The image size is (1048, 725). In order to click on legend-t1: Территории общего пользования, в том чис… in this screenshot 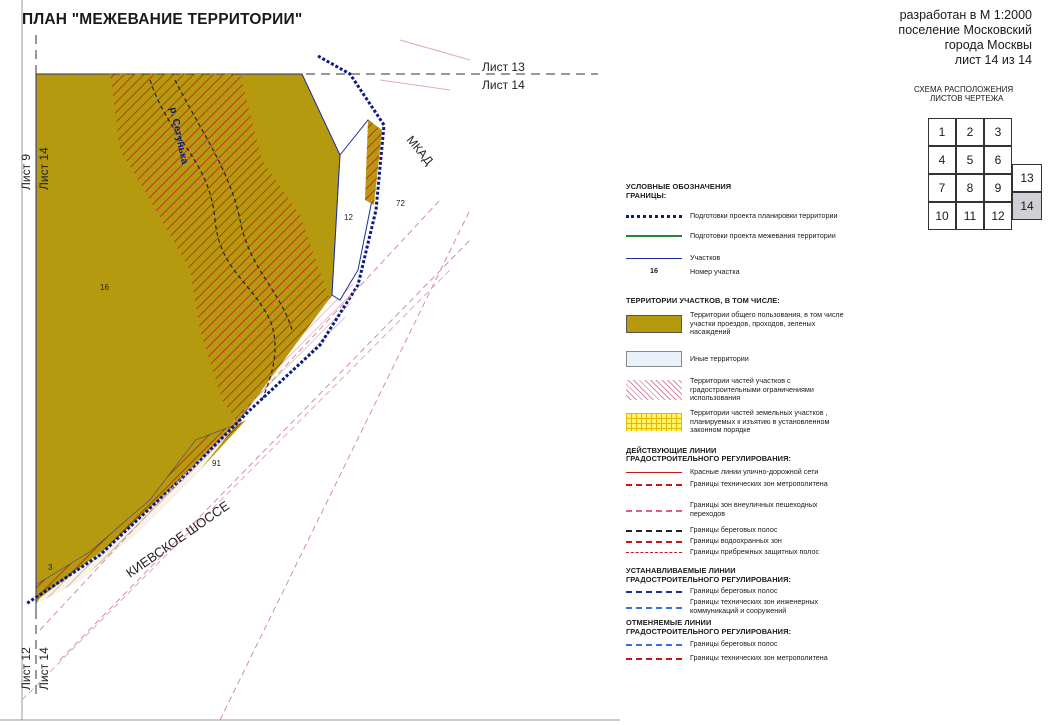, I will do `click(767, 323)`.